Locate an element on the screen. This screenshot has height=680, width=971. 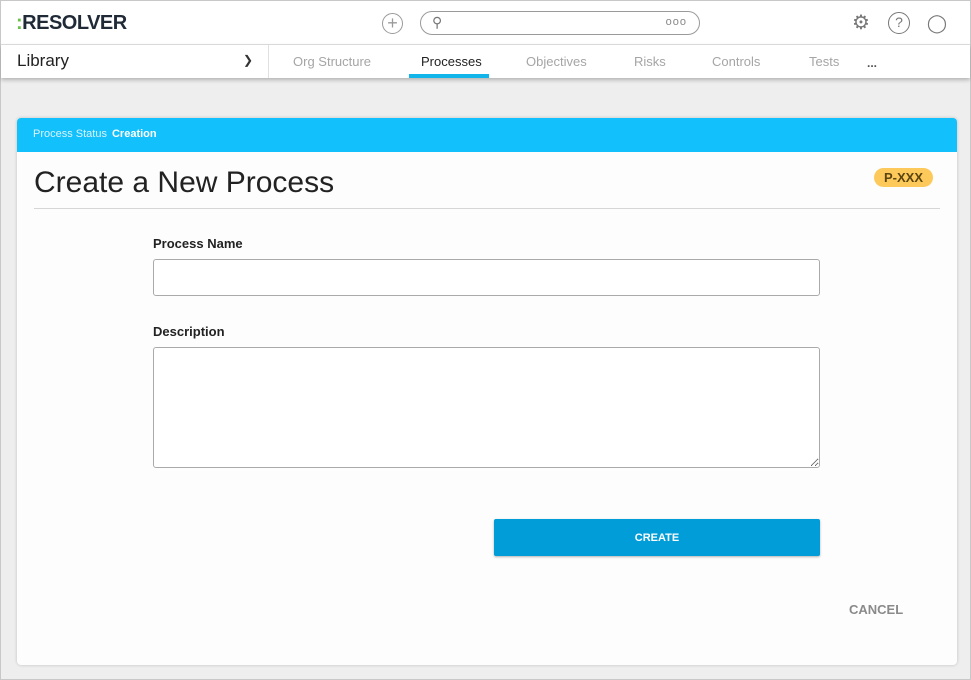
tab-processes: Processes is located at coordinates (451, 61).